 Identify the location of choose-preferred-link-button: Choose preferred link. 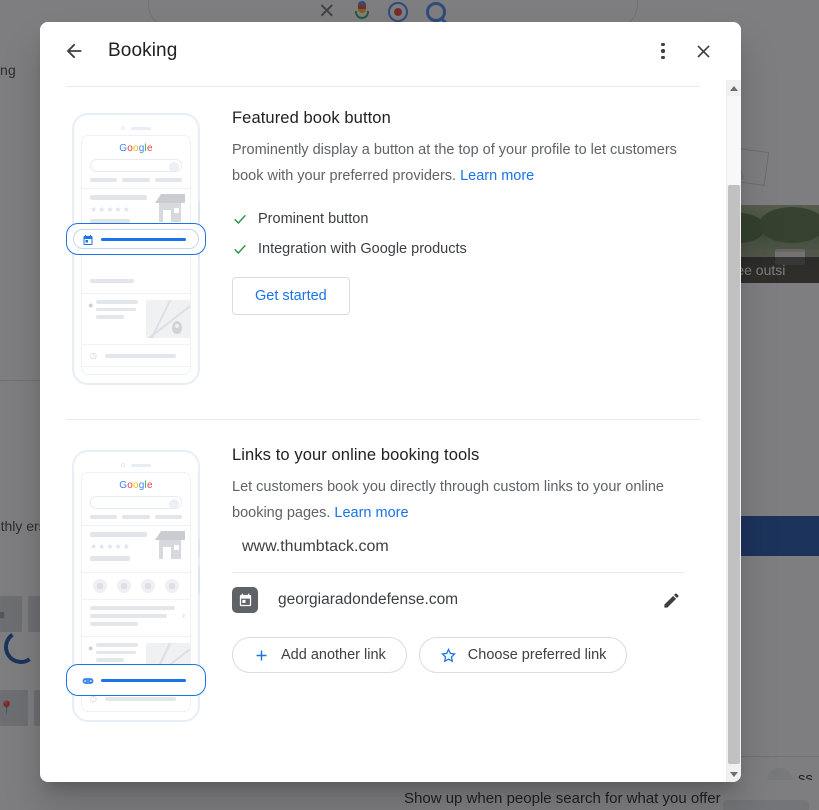
(523, 655).